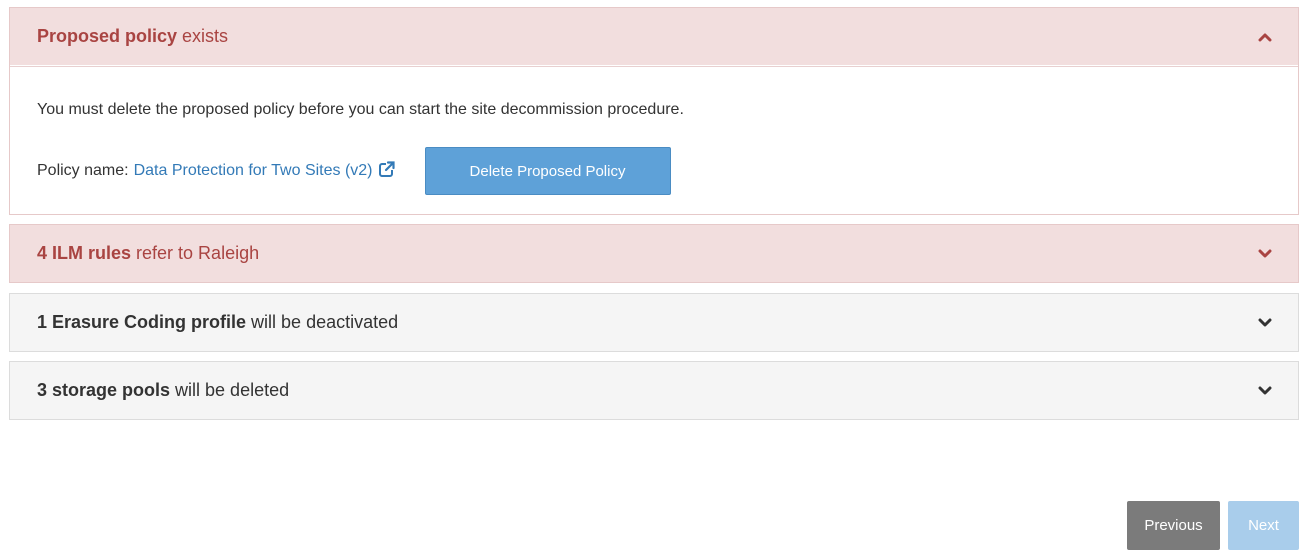  I want to click on panel-title: 4 ILM rules refer to Raleigh, so click(148, 253).